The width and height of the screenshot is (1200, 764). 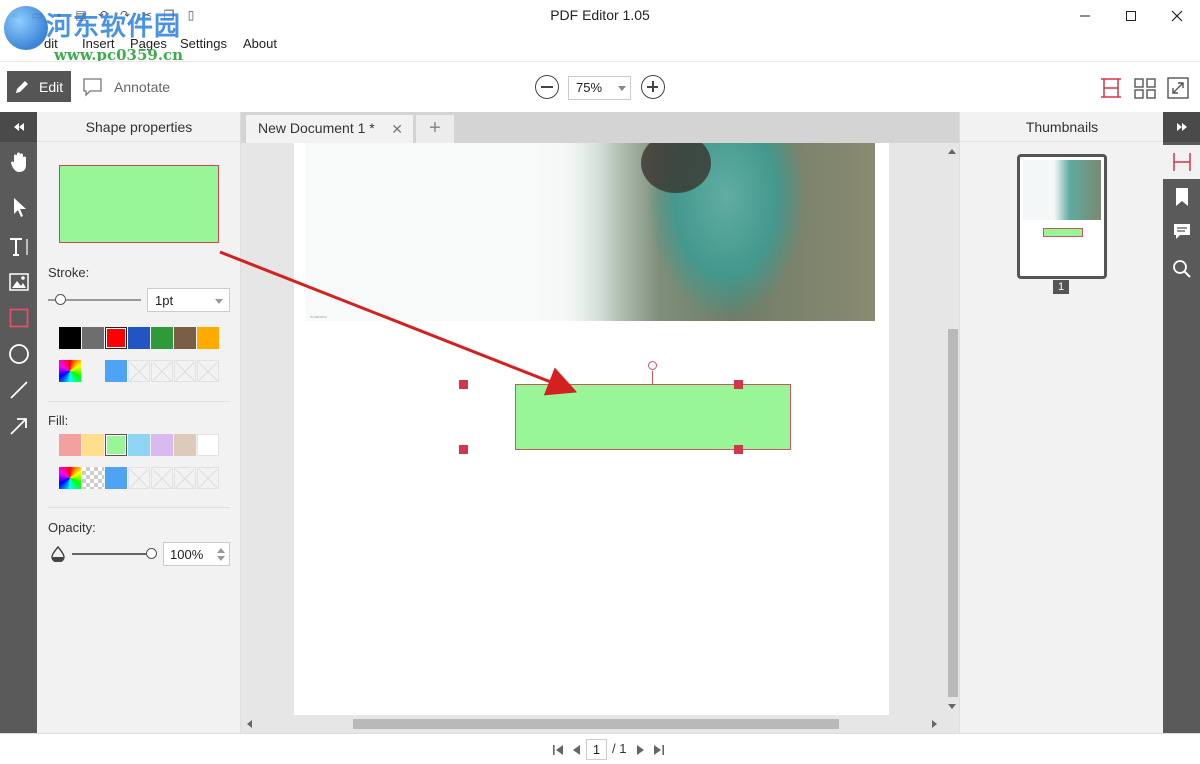 I want to click on image-icon, so click(x=18, y=282).